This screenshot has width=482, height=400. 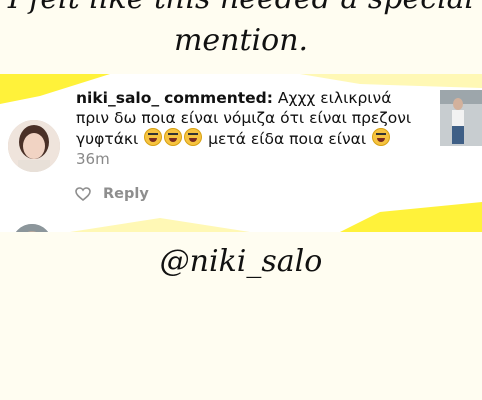 I want to click on caption-top-line-2: mention., so click(x=241, y=40).